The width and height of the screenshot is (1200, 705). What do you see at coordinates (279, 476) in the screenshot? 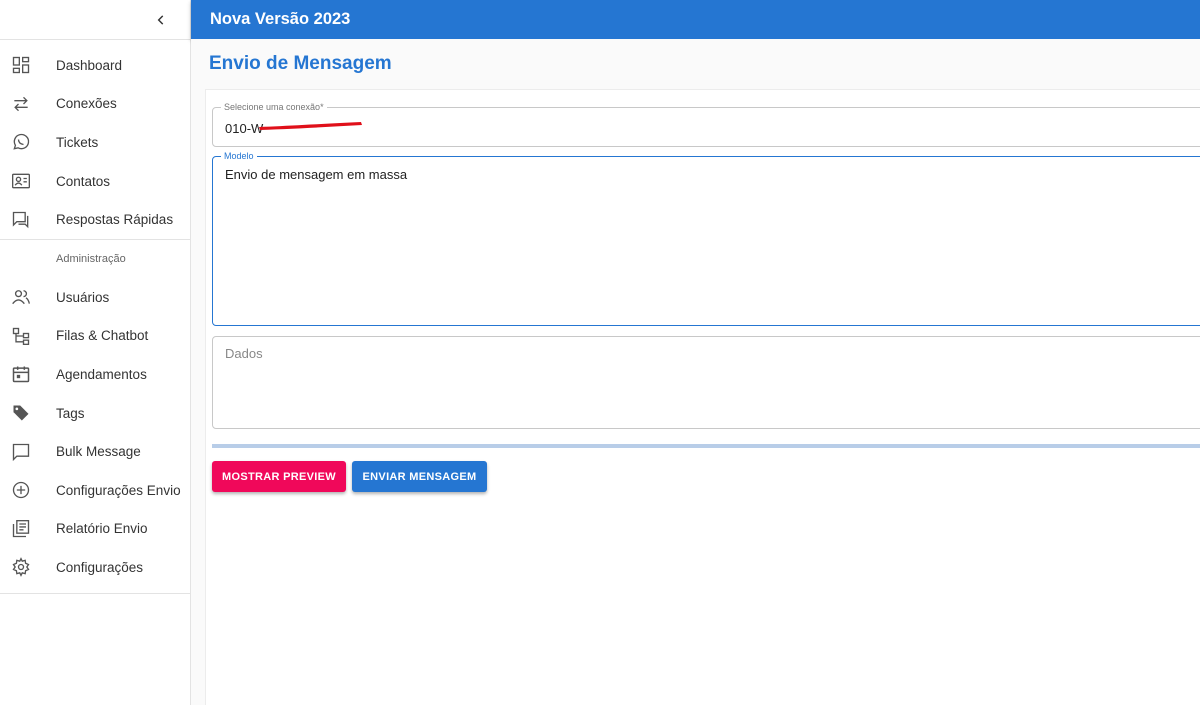
I see `show-preview-button: MOSTRAR PREVIEW` at bounding box center [279, 476].